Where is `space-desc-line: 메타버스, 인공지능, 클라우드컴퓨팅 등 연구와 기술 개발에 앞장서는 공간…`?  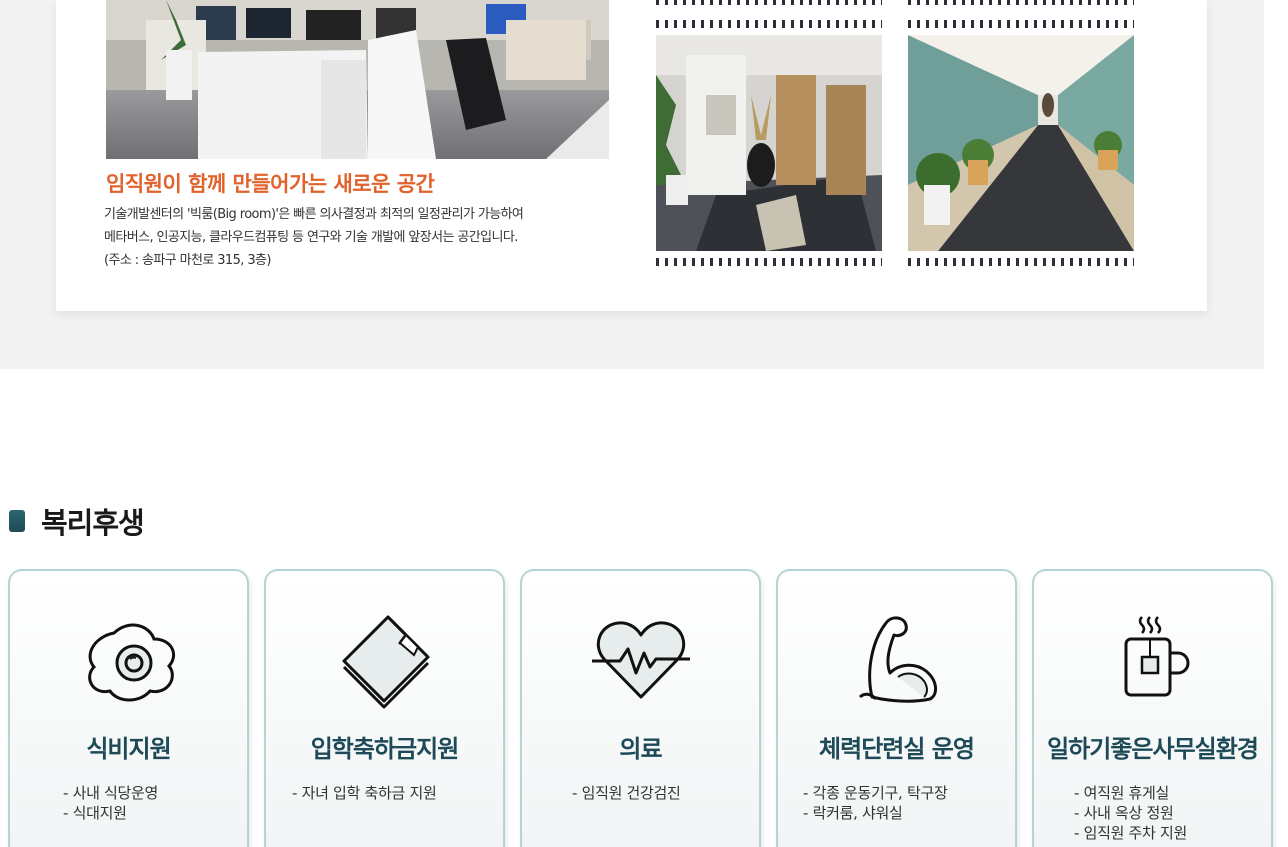 space-desc-line: 메타버스, 인공지능, 클라우드컴퓨팅 등 연구와 기술 개발에 앞장서는 공간… is located at coordinates (311, 237).